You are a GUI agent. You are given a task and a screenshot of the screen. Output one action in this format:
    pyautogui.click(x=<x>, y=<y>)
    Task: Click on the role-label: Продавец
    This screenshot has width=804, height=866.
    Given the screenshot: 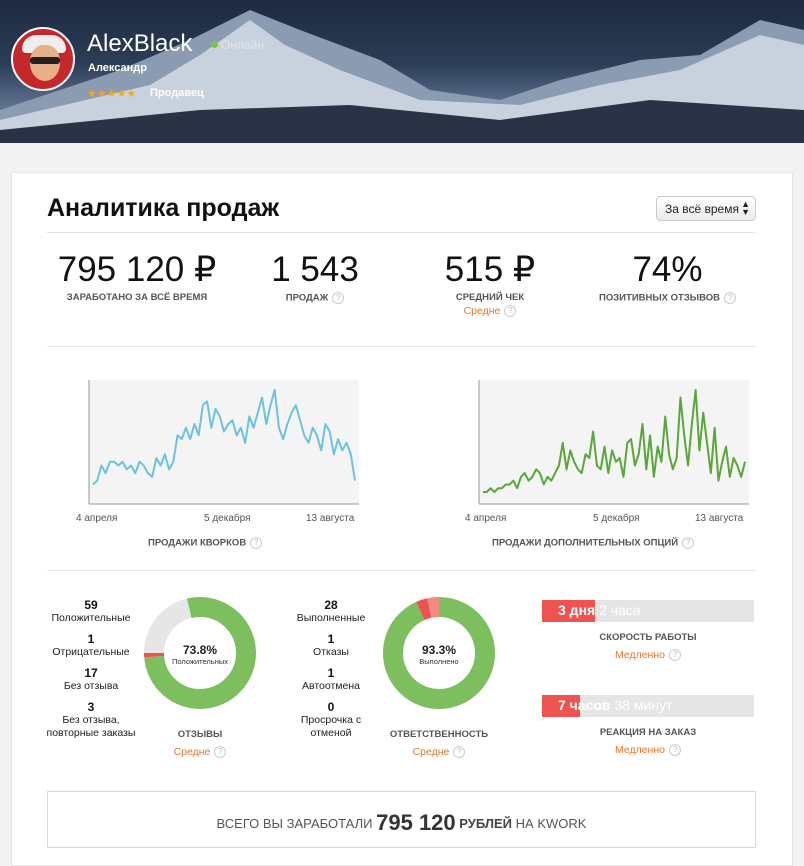 What is the action you would take?
    pyautogui.click(x=177, y=93)
    